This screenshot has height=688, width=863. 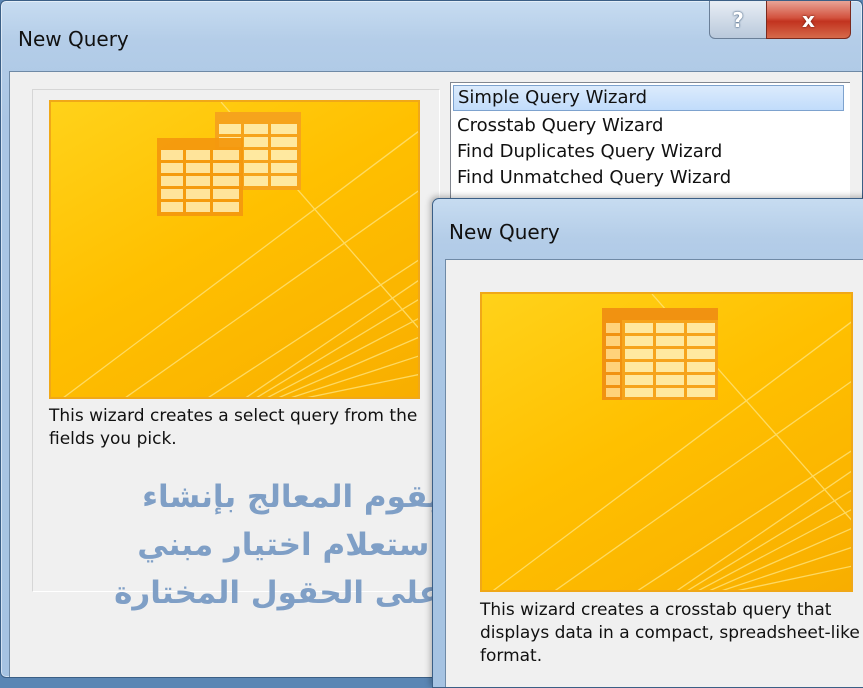 What do you see at coordinates (291, 497) in the screenshot?
I see `arabic-line-1: يقوم المعالج بإنشاء` at bounding box center [291, 497].